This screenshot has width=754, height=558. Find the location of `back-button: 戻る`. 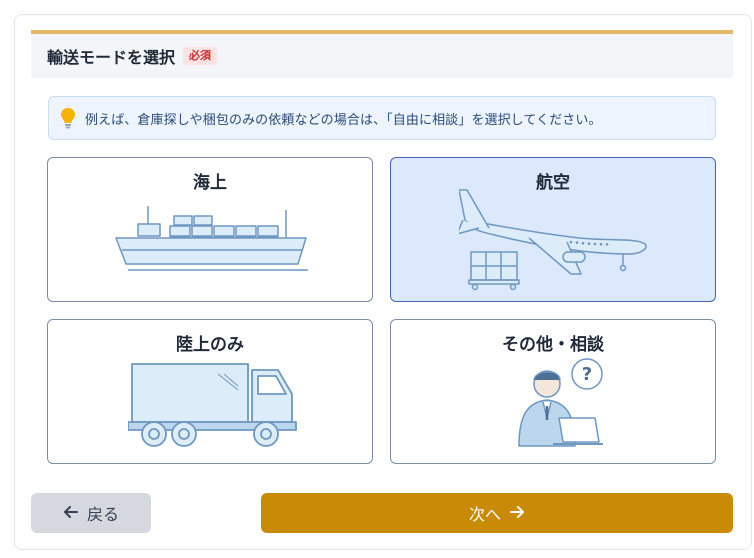

back-button: 戻る is located at coordinates (91, 513).